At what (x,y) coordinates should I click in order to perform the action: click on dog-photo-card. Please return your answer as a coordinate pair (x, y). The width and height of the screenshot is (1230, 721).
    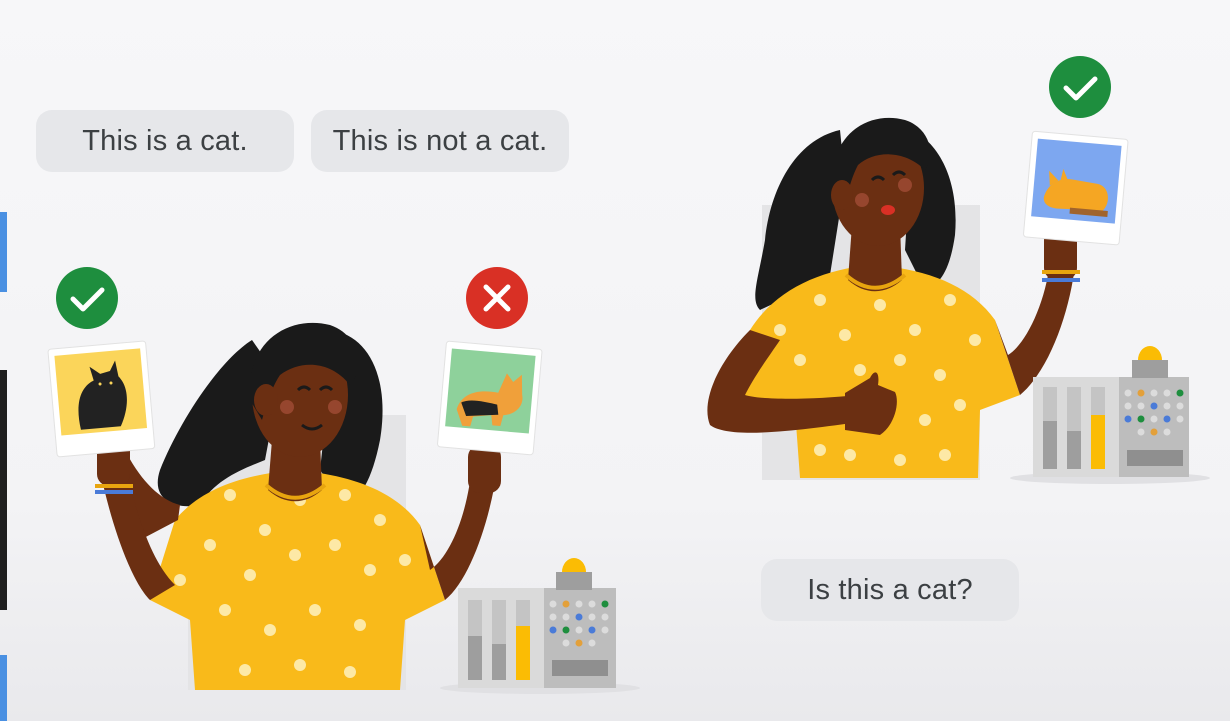
    Looking at the image, I should click on (490, 398).